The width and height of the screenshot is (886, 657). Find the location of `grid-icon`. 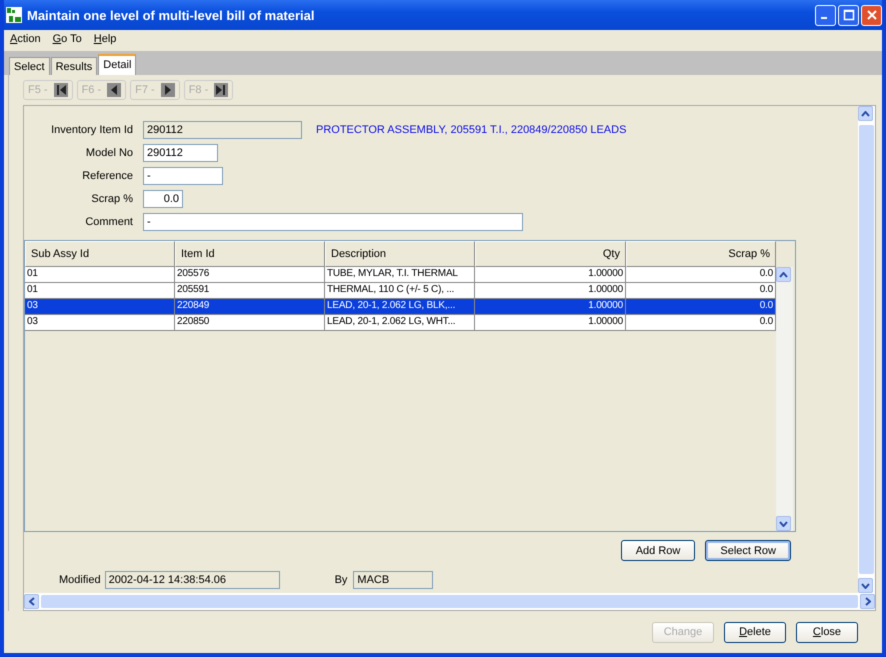

grid-icon is located at coordinates (14, 15).